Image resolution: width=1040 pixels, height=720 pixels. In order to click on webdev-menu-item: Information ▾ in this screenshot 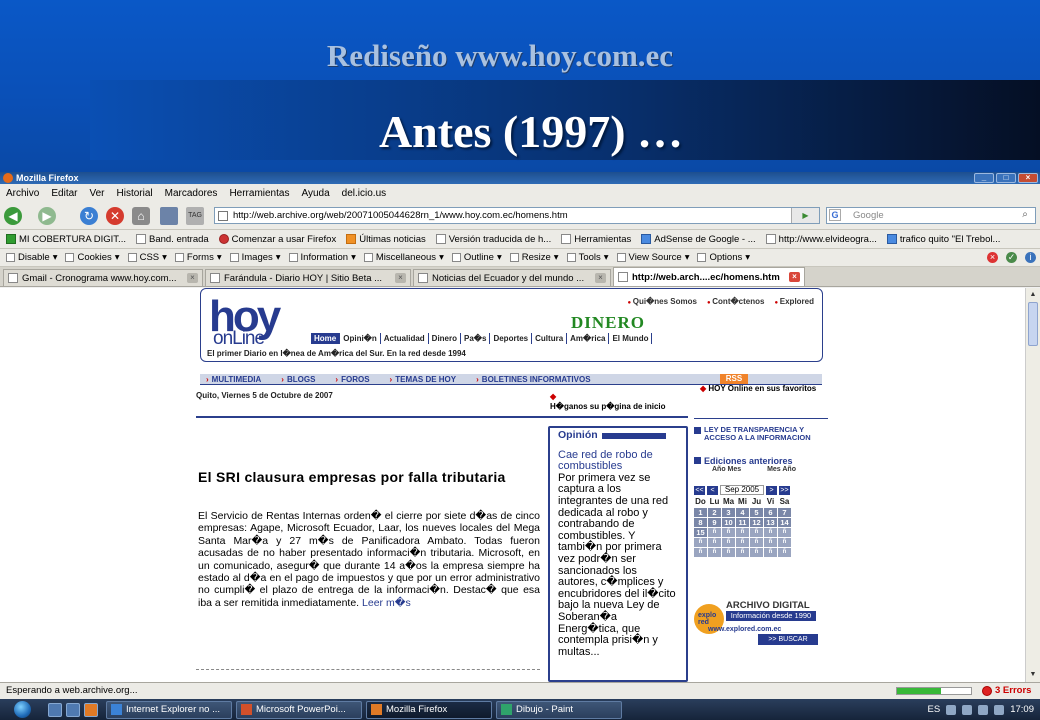, I will do `click(322, 257)`.